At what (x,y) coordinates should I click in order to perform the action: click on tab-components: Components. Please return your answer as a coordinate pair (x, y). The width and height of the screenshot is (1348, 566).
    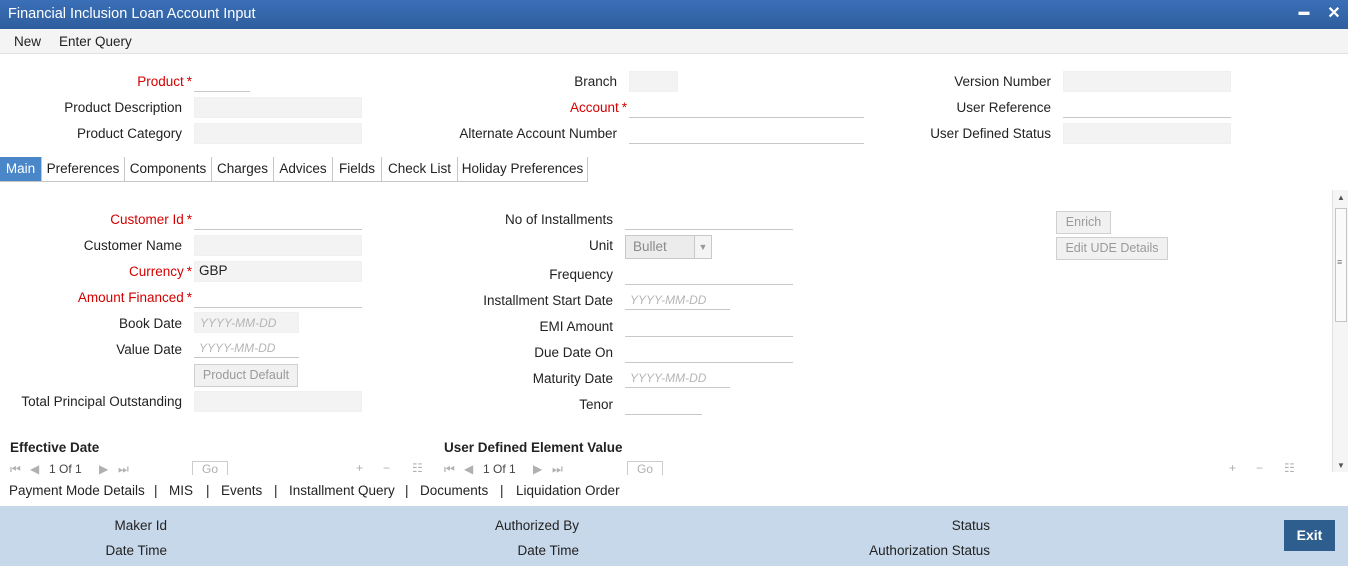
    Looking at the image, I should click on (168, 169).